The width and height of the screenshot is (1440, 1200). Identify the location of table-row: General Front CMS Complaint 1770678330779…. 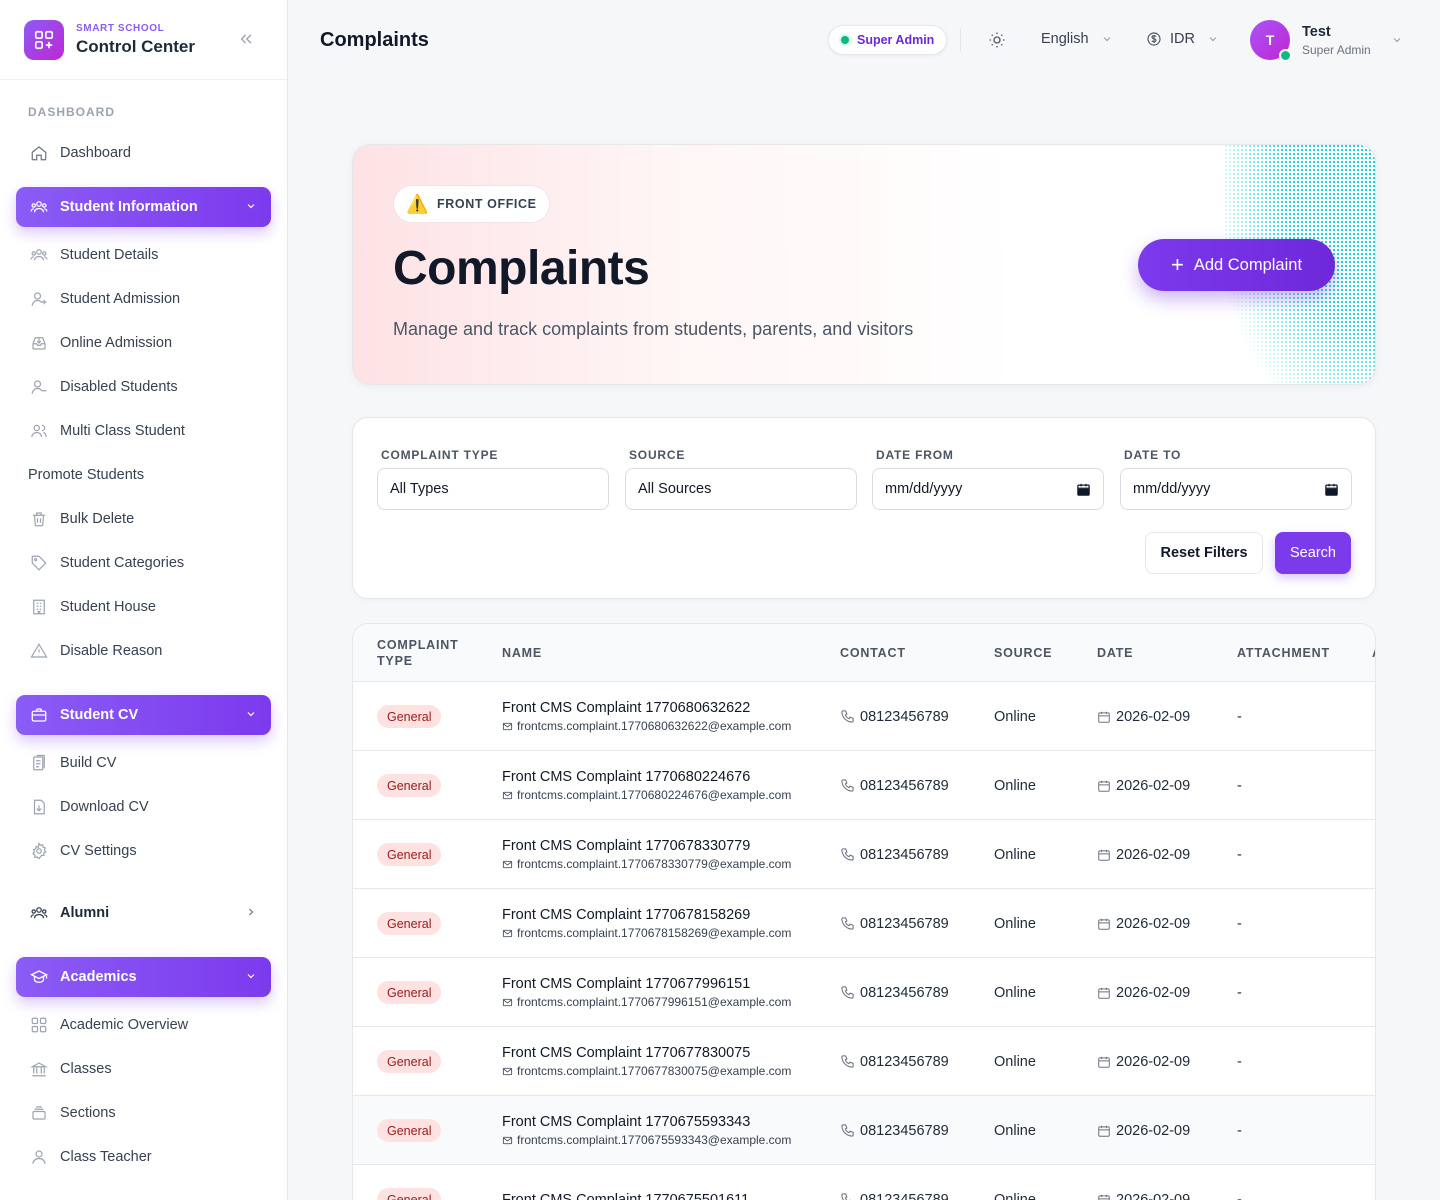
(864, 854).